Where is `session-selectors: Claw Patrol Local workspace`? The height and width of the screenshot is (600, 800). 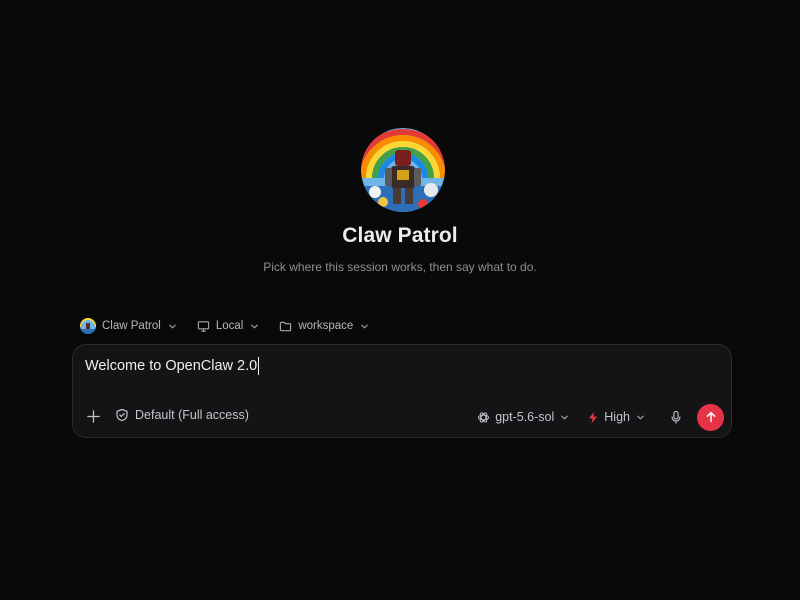 session-selectors: Claw Patrol Local workspace is located at coordinates (234, 326).